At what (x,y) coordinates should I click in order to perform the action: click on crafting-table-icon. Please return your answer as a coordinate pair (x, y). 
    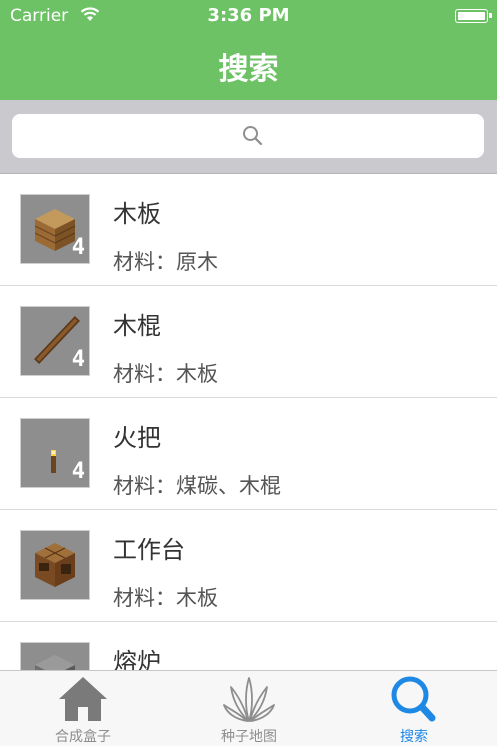
    Looking at the image, I should click on (55, 565).